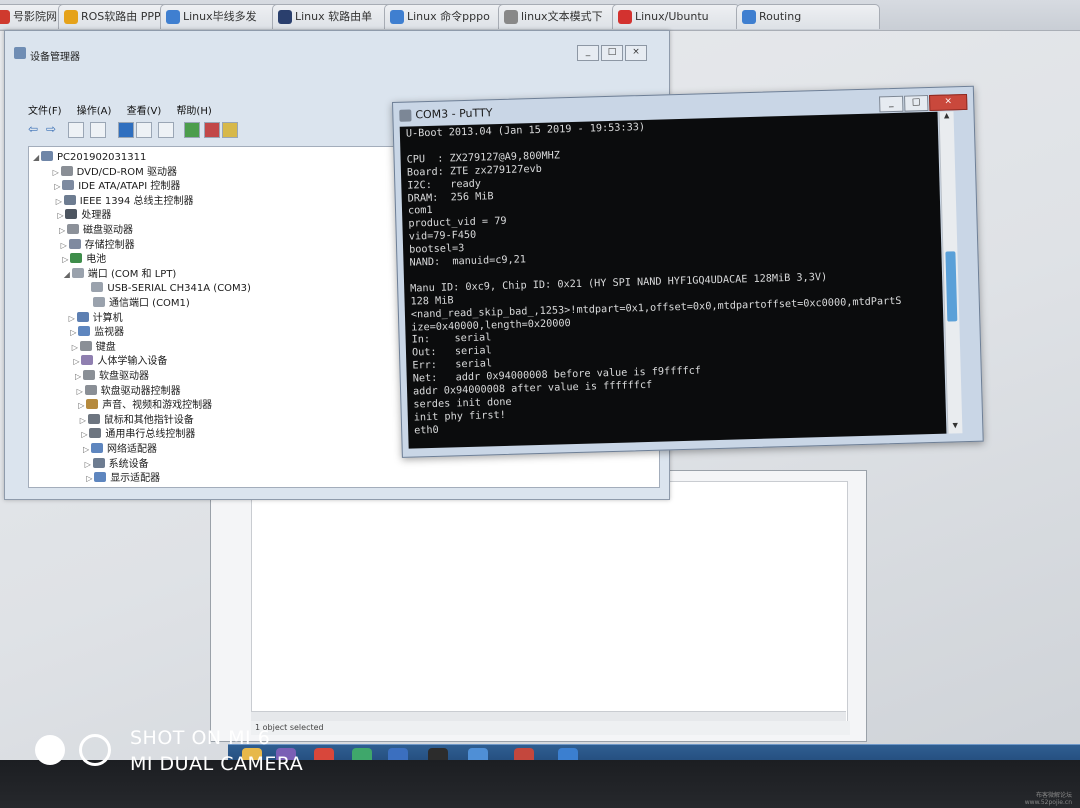 The height and width of the screenshot is (808, 1080). Describe the element at coordinates (126, 130) in the screenshot. I see `help-icon` at that location.